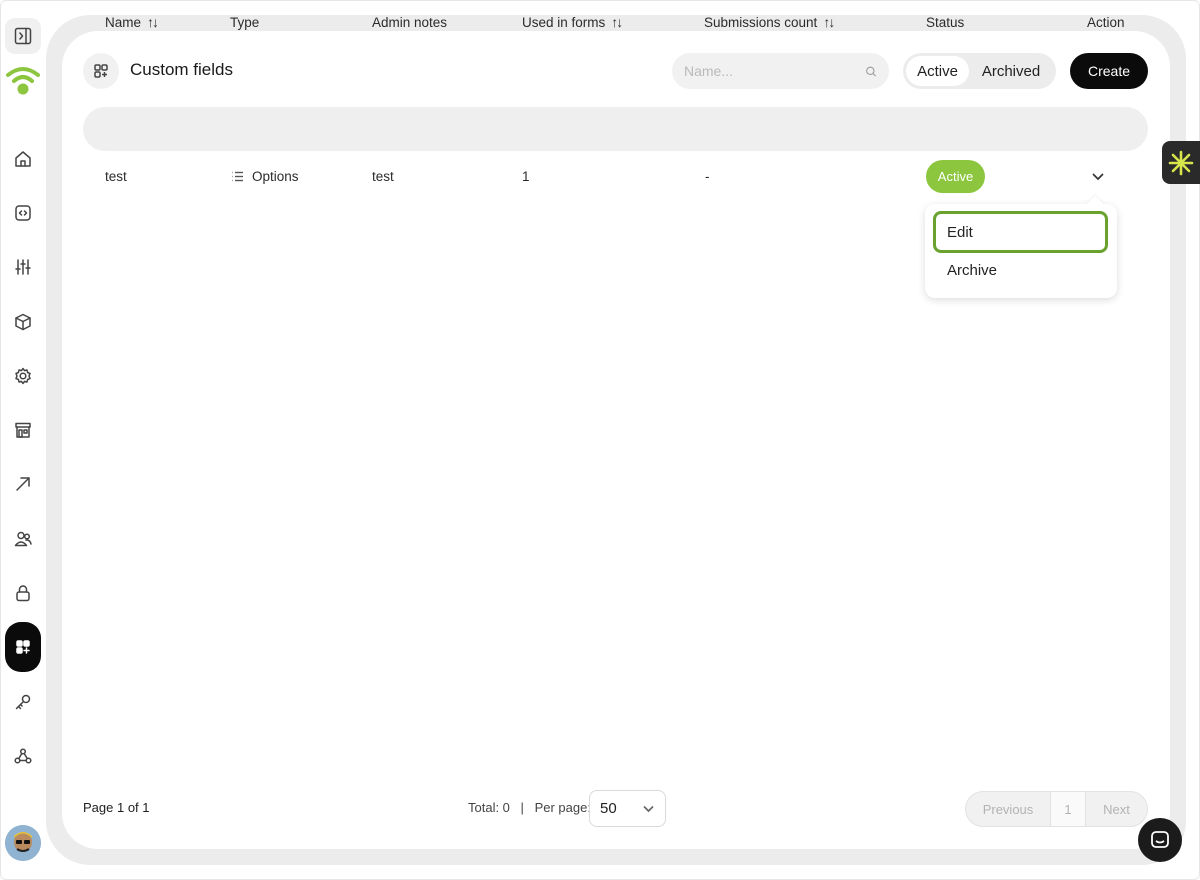  I want to click on wifi-logo-icon, so click(23, 81).